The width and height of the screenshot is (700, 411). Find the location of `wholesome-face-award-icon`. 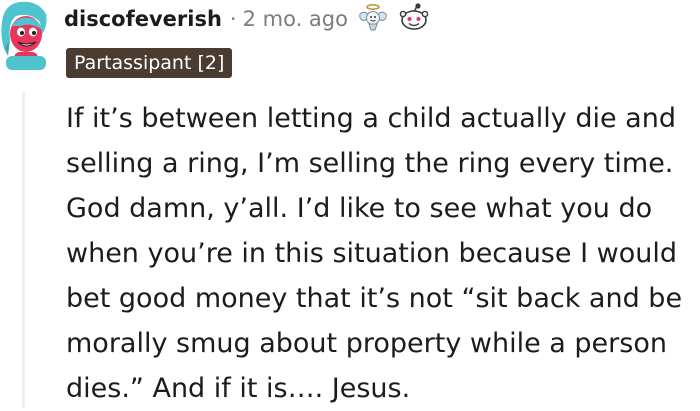

wholesome-face-award-icon is located at coordinates (414, 19).